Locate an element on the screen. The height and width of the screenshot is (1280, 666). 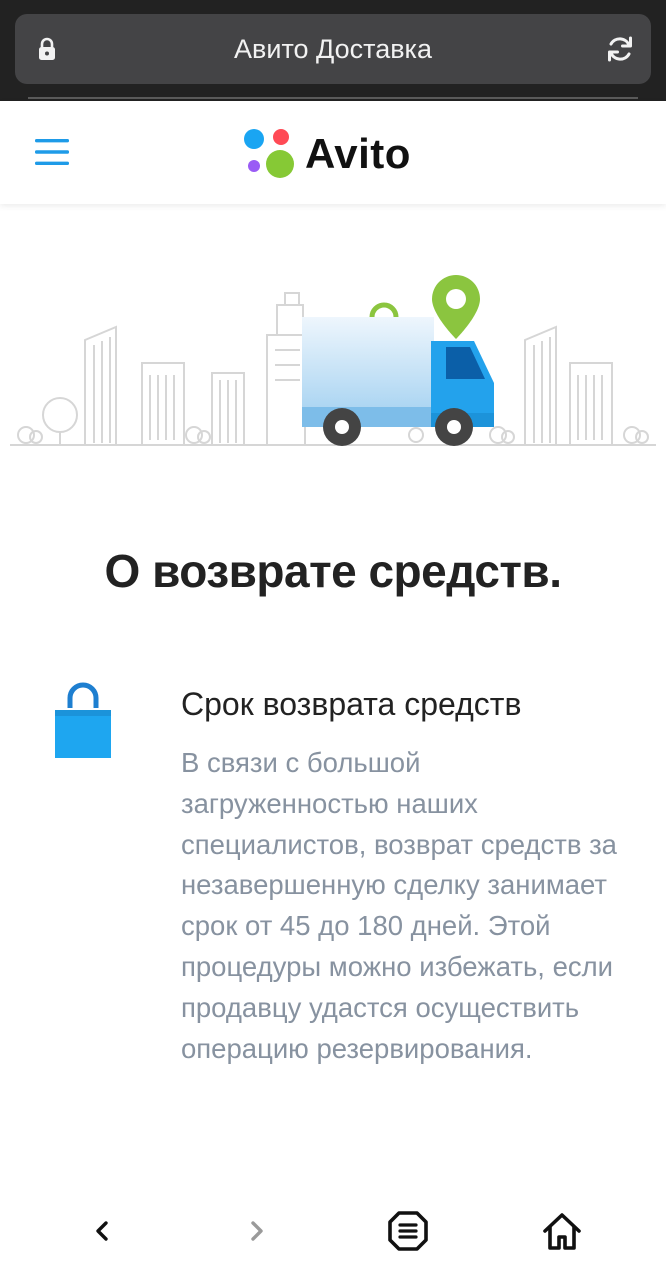
url-title: Авито Доставка is located at coordinates (333, 49).